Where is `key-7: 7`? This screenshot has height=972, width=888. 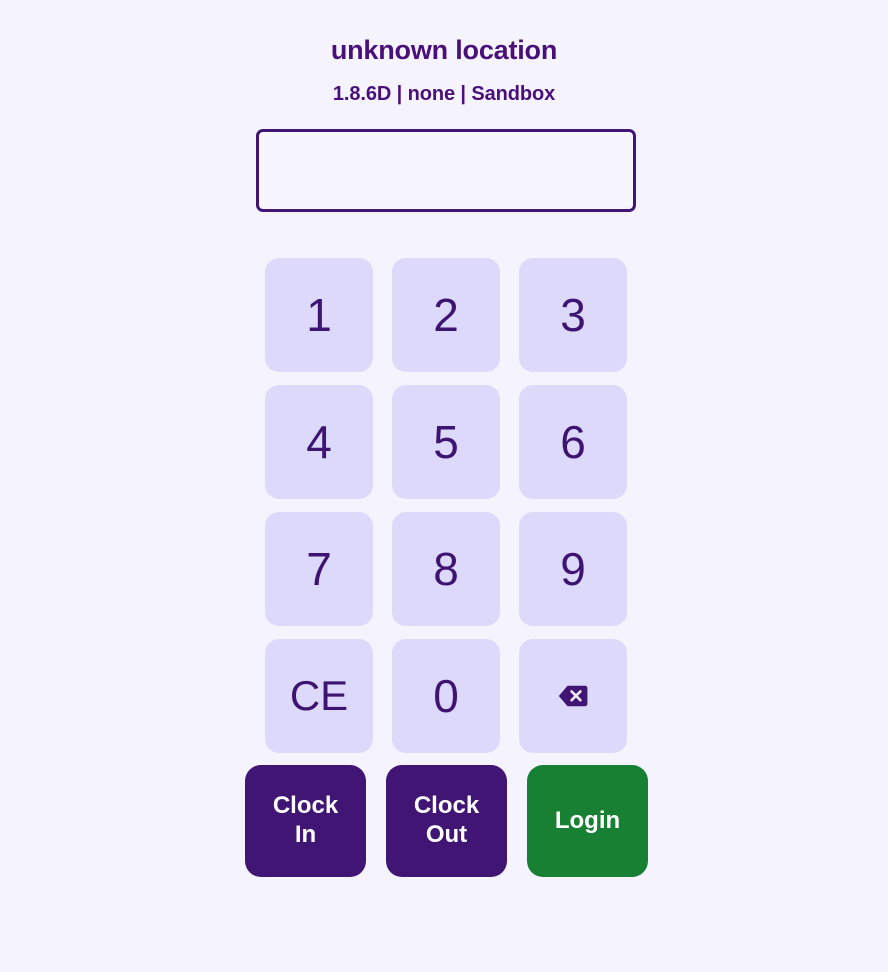 key-7: 7 is located at coordinates (319, 569).